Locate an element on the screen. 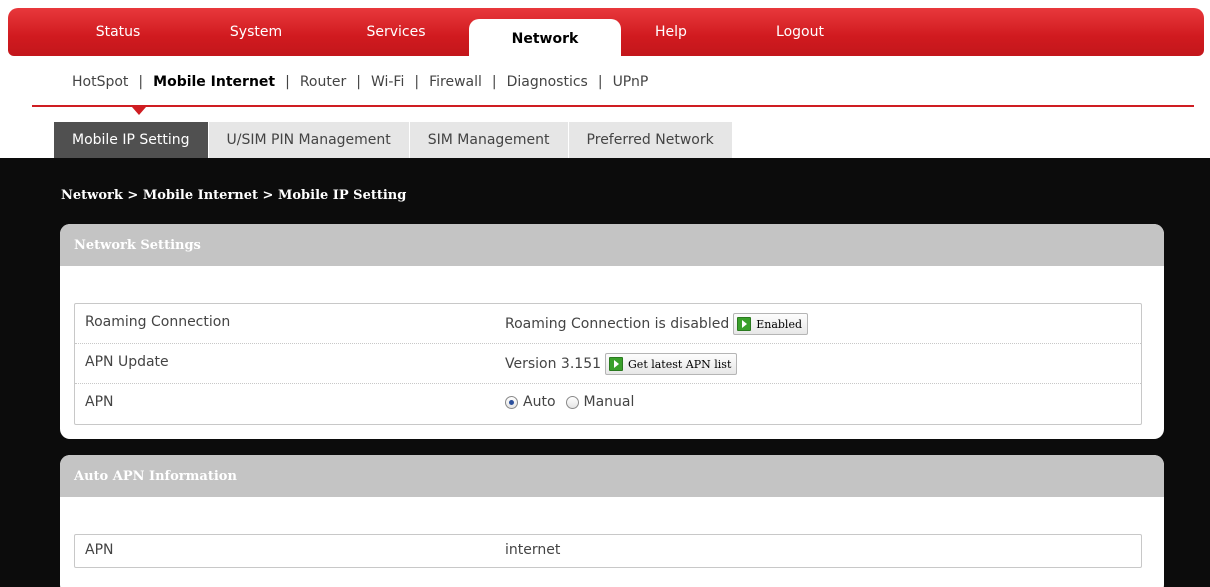 This screenshot has height=587, width=1210. topnav-status: Status is located at coordinates (118, 32).